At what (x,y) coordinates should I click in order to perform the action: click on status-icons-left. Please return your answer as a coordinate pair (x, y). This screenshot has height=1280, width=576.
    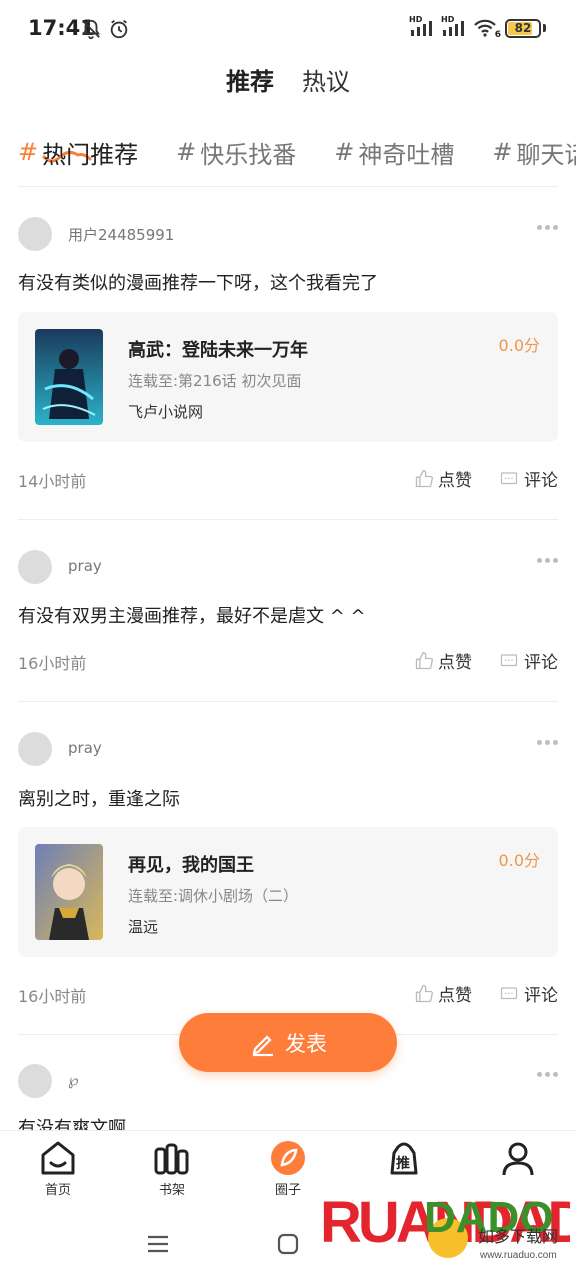
    Looking at the image, I should click on (105, 29).